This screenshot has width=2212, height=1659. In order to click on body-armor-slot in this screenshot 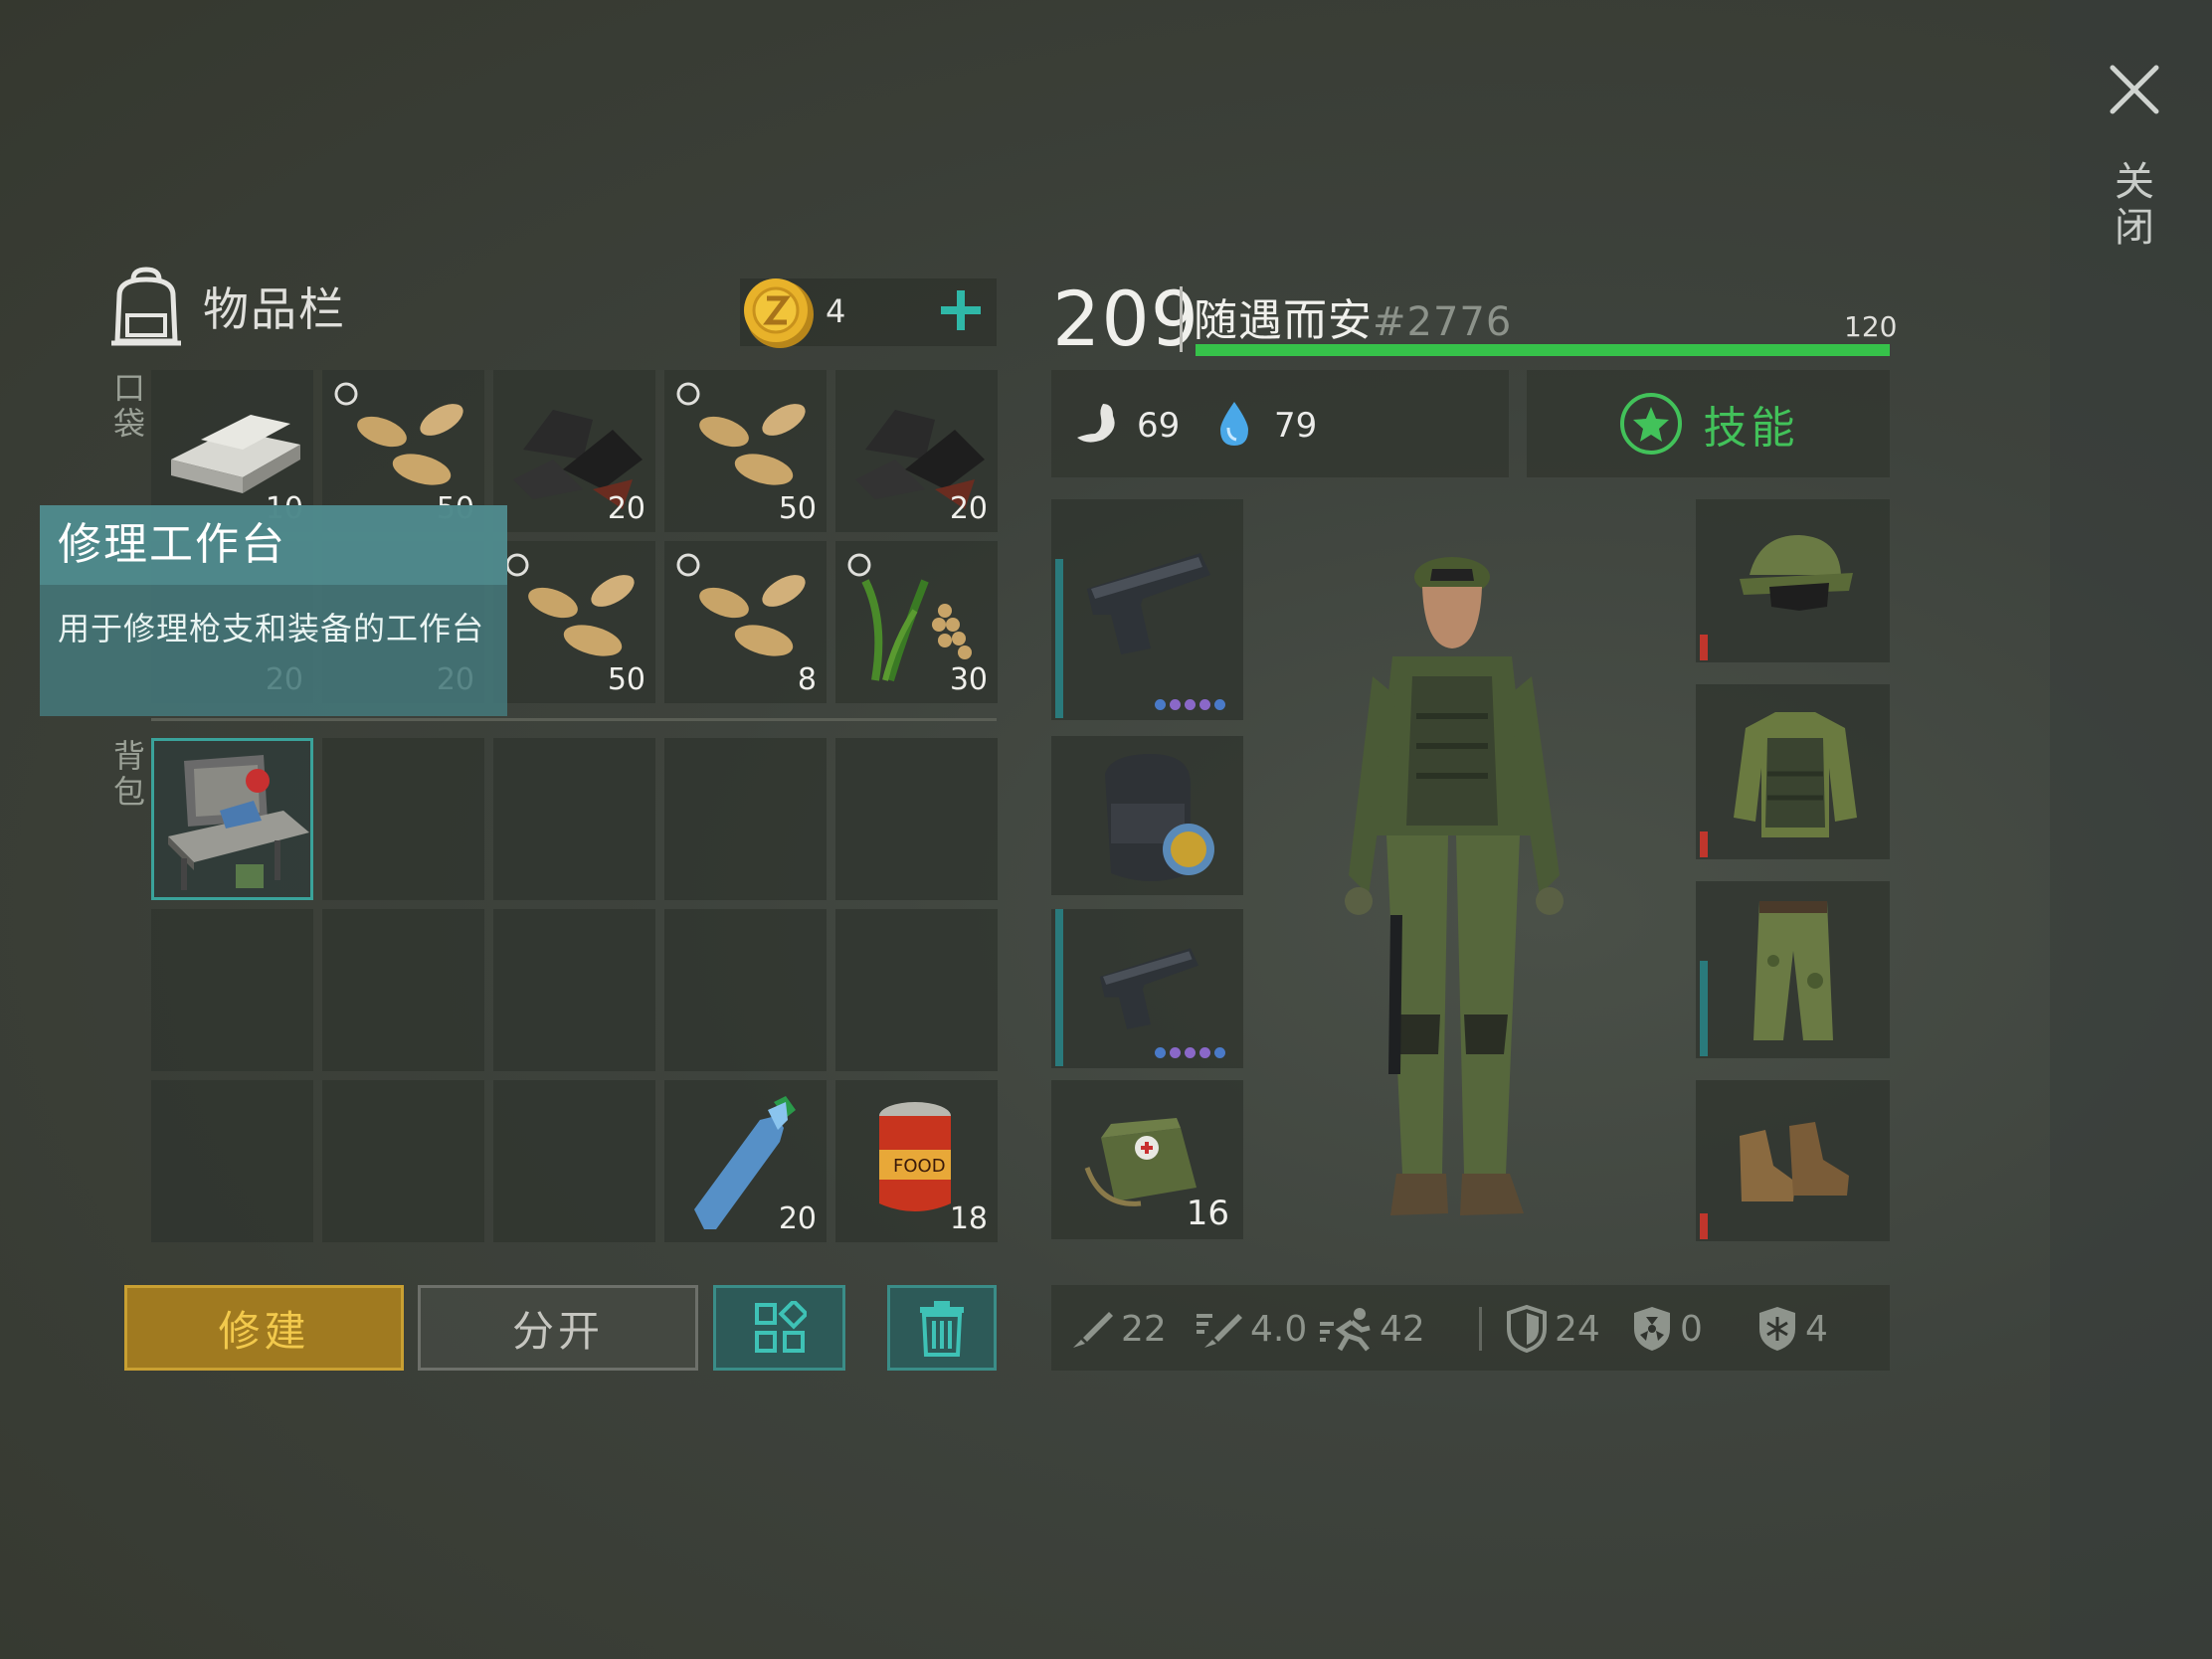, I will do `click(1793, 771)`.